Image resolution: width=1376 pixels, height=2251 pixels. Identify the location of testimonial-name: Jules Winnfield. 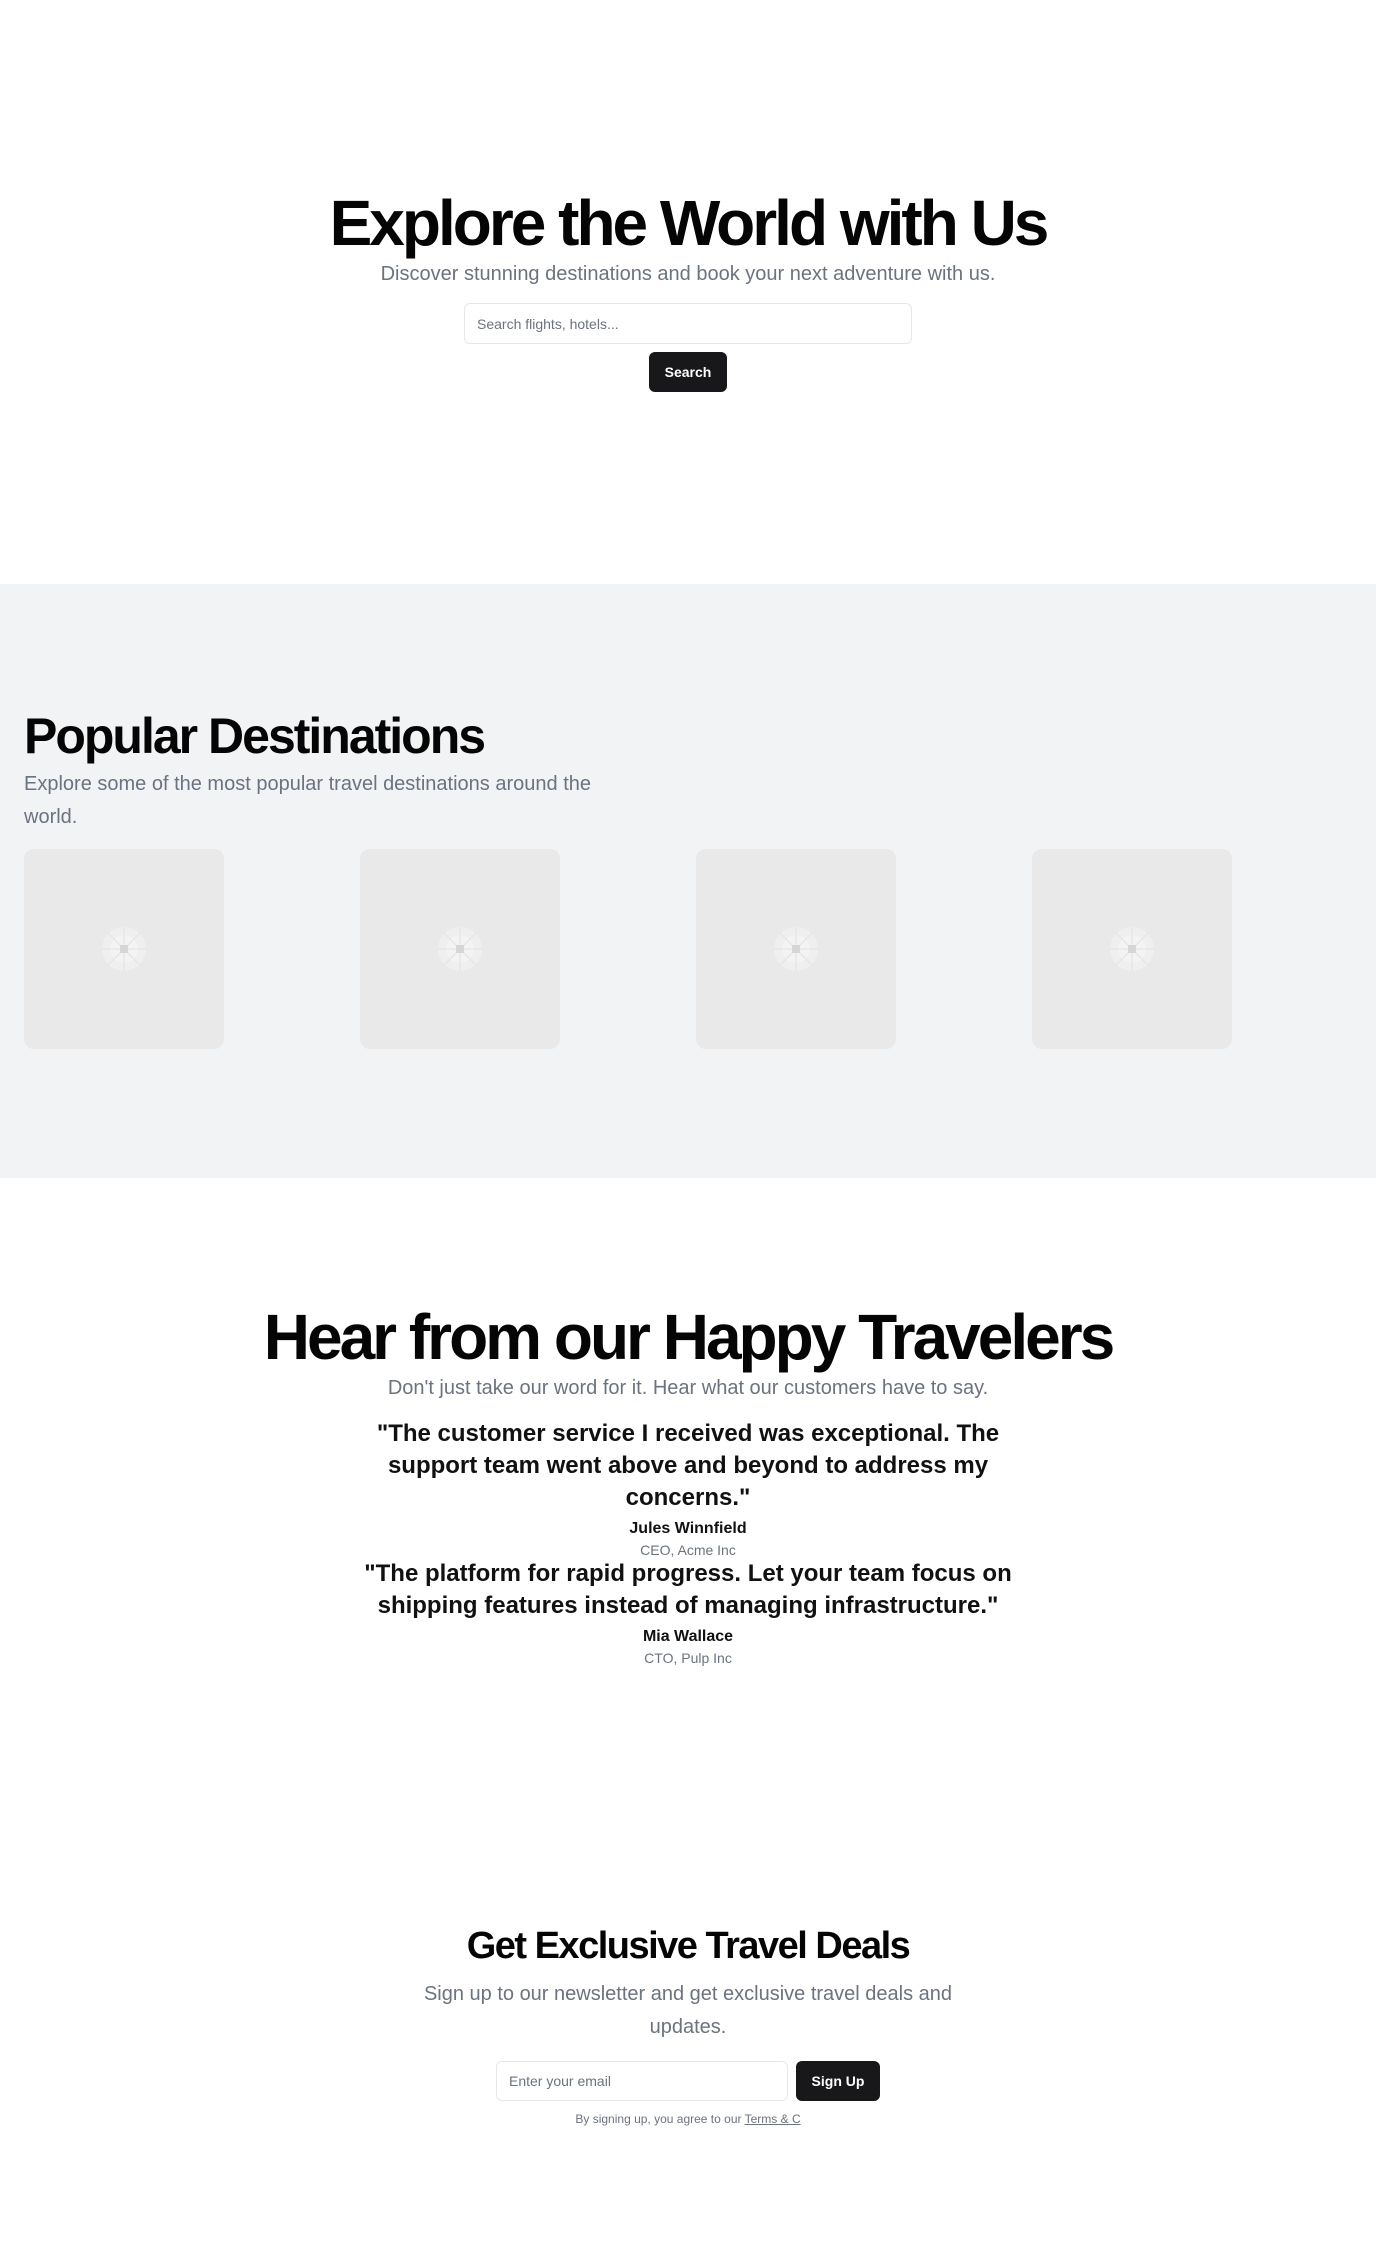
(688, 1528).